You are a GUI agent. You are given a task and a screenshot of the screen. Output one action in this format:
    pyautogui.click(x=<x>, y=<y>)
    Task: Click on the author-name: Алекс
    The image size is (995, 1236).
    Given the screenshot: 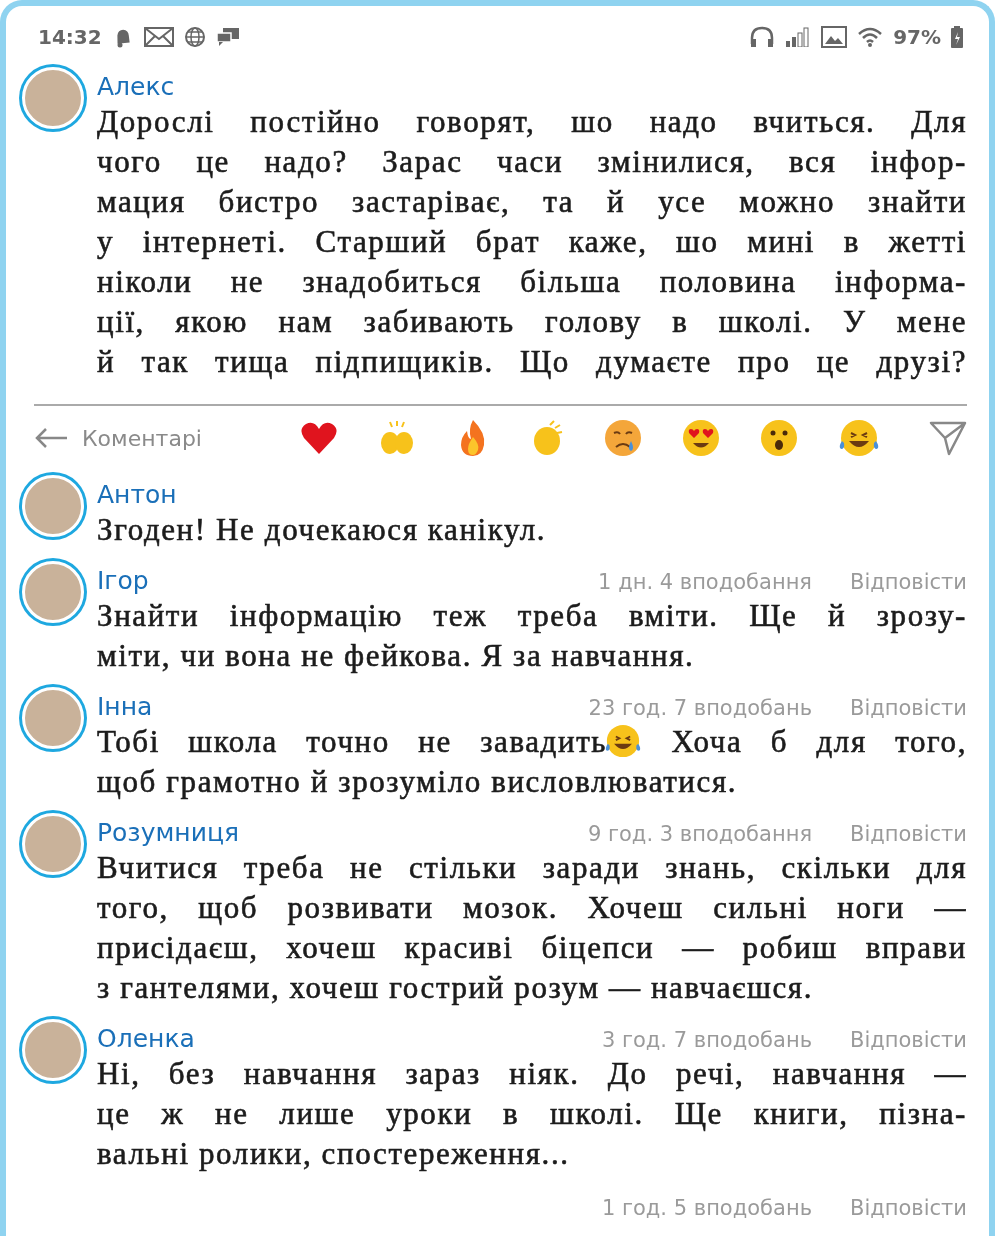 What is the action you would take?
    pyautogui.click(x=136, y=87)
    